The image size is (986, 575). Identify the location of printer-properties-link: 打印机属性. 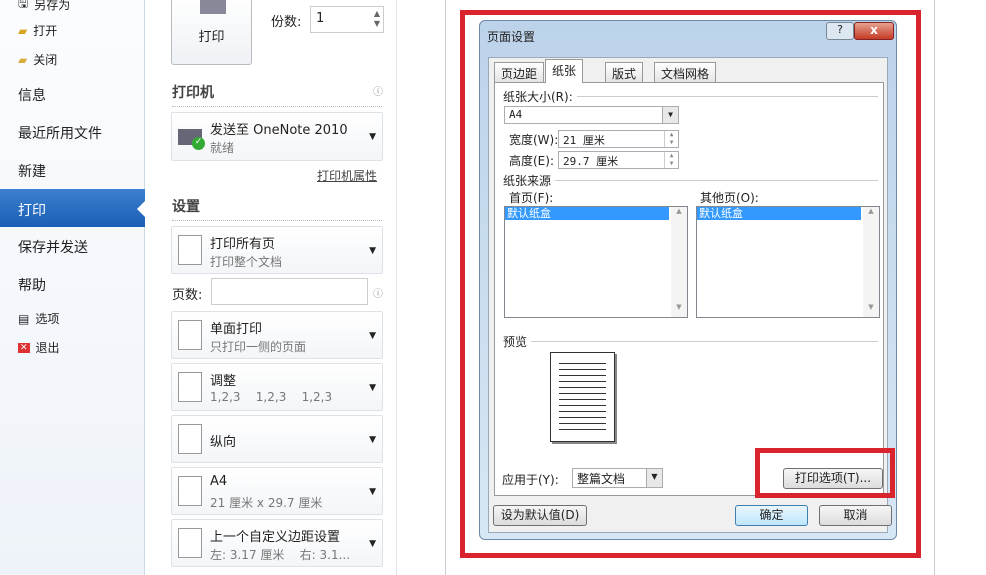
(347, 175).